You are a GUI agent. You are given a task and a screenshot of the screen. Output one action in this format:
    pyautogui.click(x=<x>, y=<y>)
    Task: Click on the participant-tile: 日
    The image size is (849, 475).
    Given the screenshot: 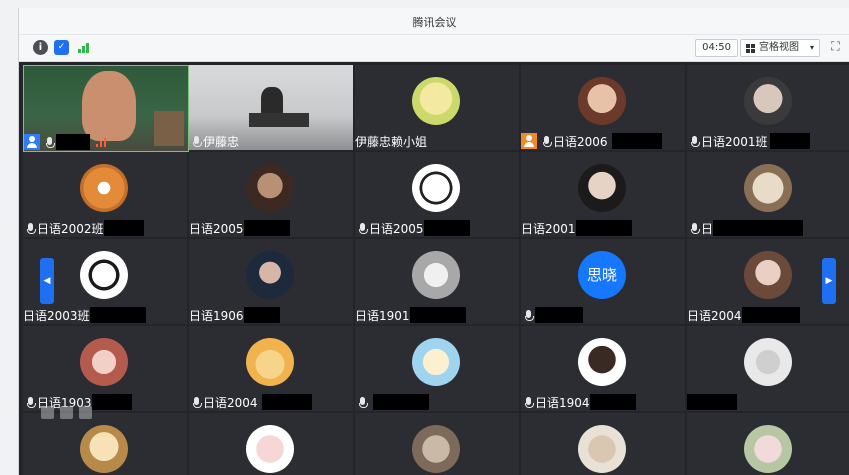 What is the action you would take?
    pyautogui.click(x=768, y=194)
    